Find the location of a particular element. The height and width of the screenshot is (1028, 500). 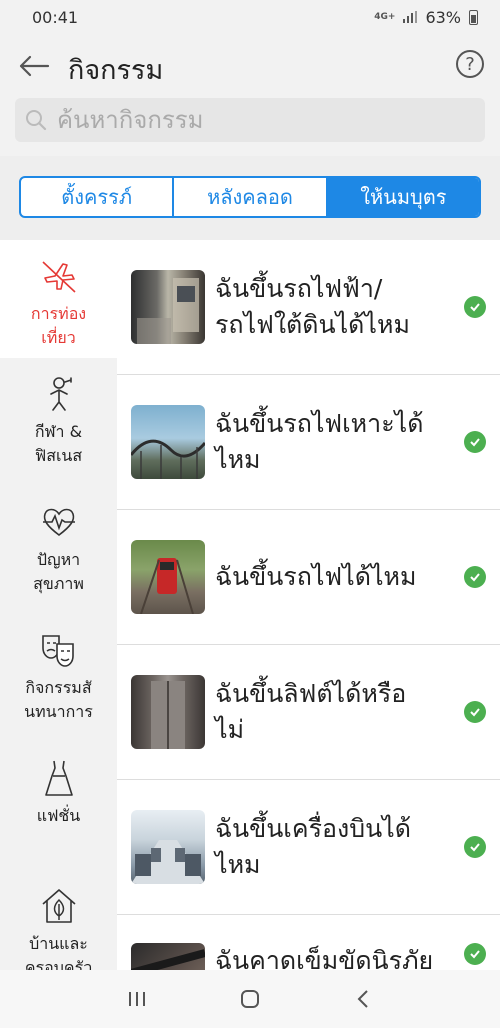

sidebar-label-fitness: กีฬา & ฟิสเนส is located at coordinates (58, 443).